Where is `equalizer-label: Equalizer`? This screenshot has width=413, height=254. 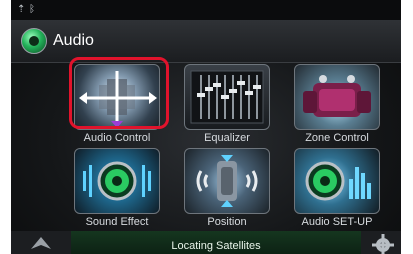
equalizer-label: Equalizer is located at coordinates (227, 138).